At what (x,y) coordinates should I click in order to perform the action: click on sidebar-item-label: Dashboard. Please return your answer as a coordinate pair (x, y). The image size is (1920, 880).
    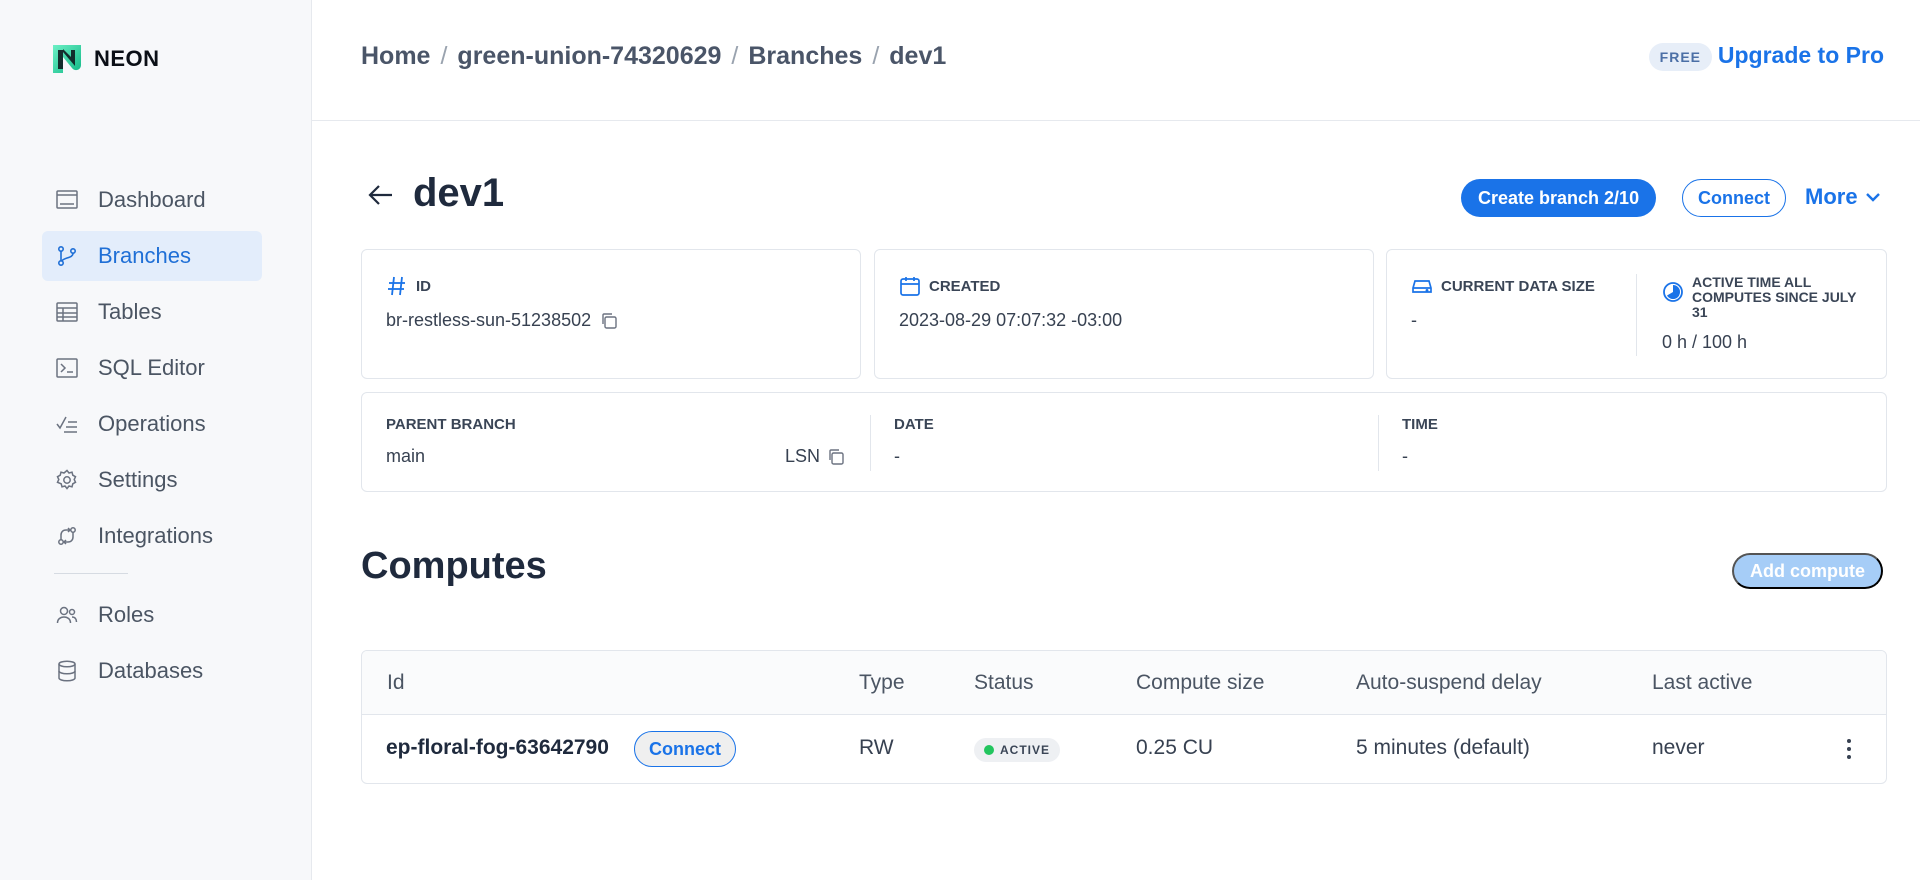
    Looking at the image, I should click on (152, 199).